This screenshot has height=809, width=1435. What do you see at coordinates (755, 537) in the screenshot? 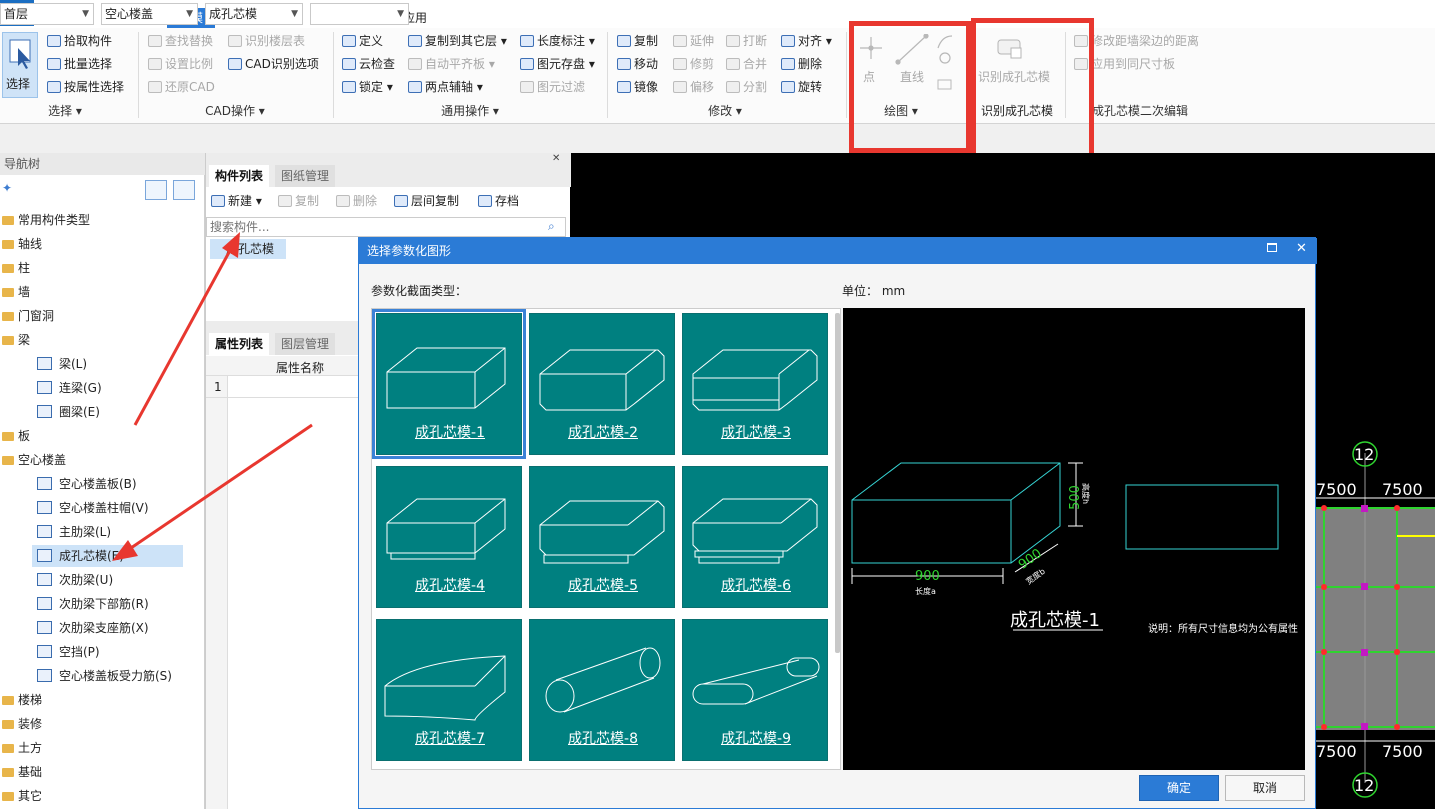
I see `shape-option: 成孔芯模-6` at bounding box center [755, 537].